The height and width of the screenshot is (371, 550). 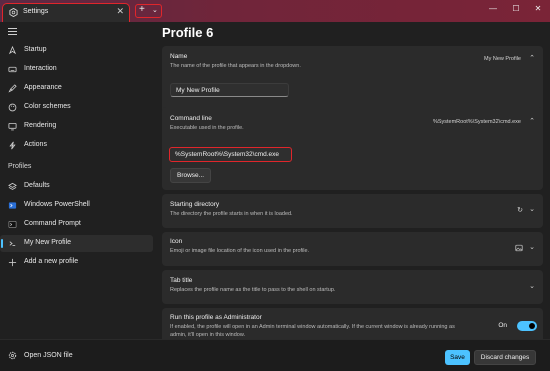 What do you see at coordinates (43, 87) in the screenshot?
I see `sidebar-item-label: Appearance` at bounding box center [43, 87].